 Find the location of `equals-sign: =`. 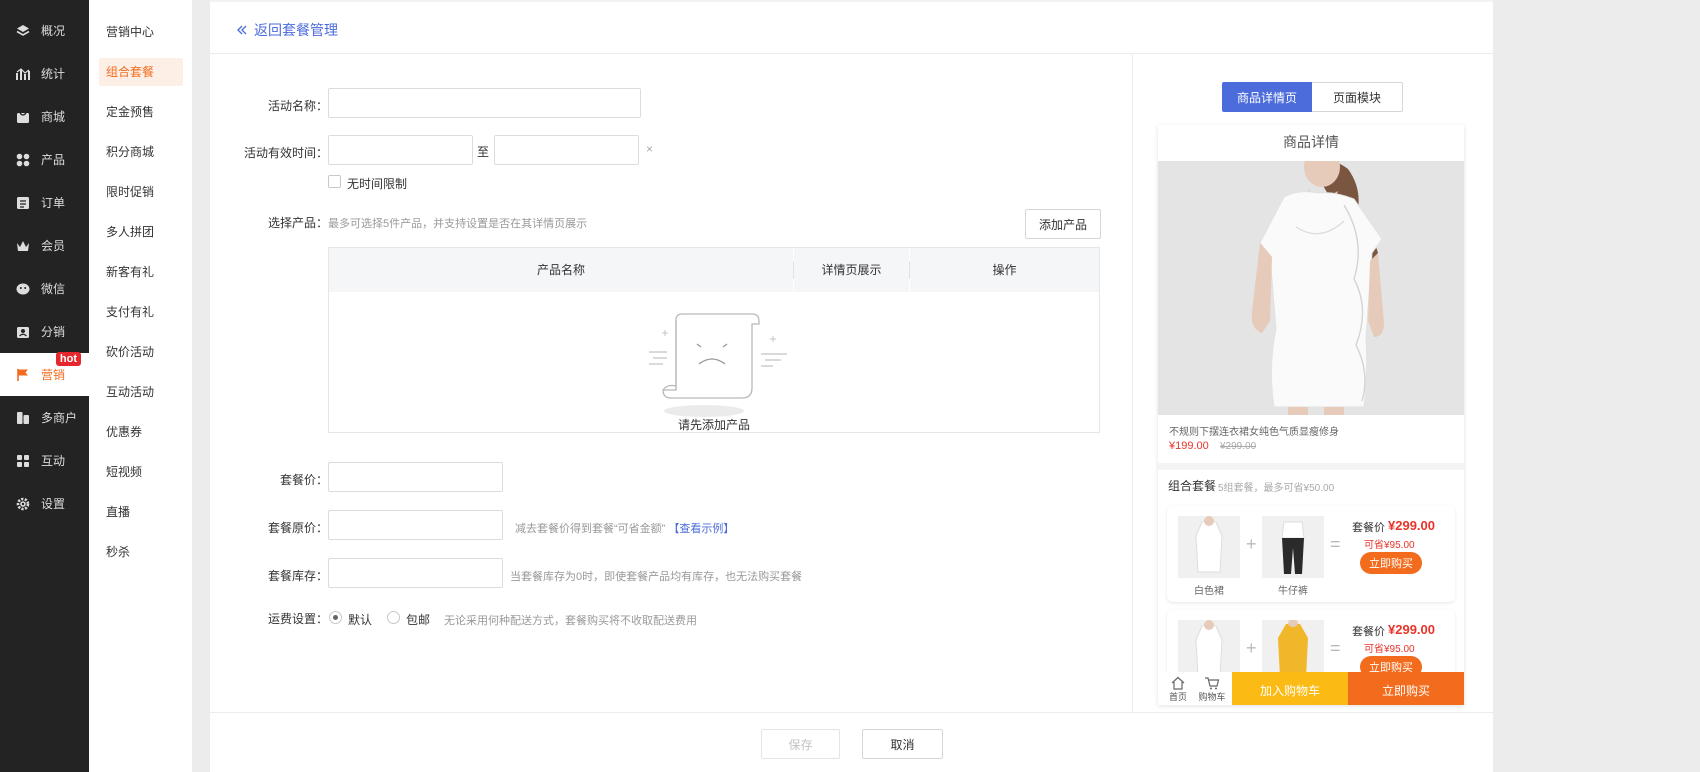

equals-sign: = is located at coordinates (1335, 648).